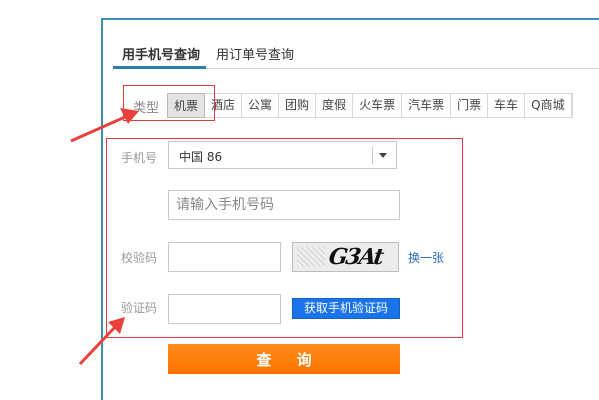  I want to click on annotation-arrows, so click(104, 237).